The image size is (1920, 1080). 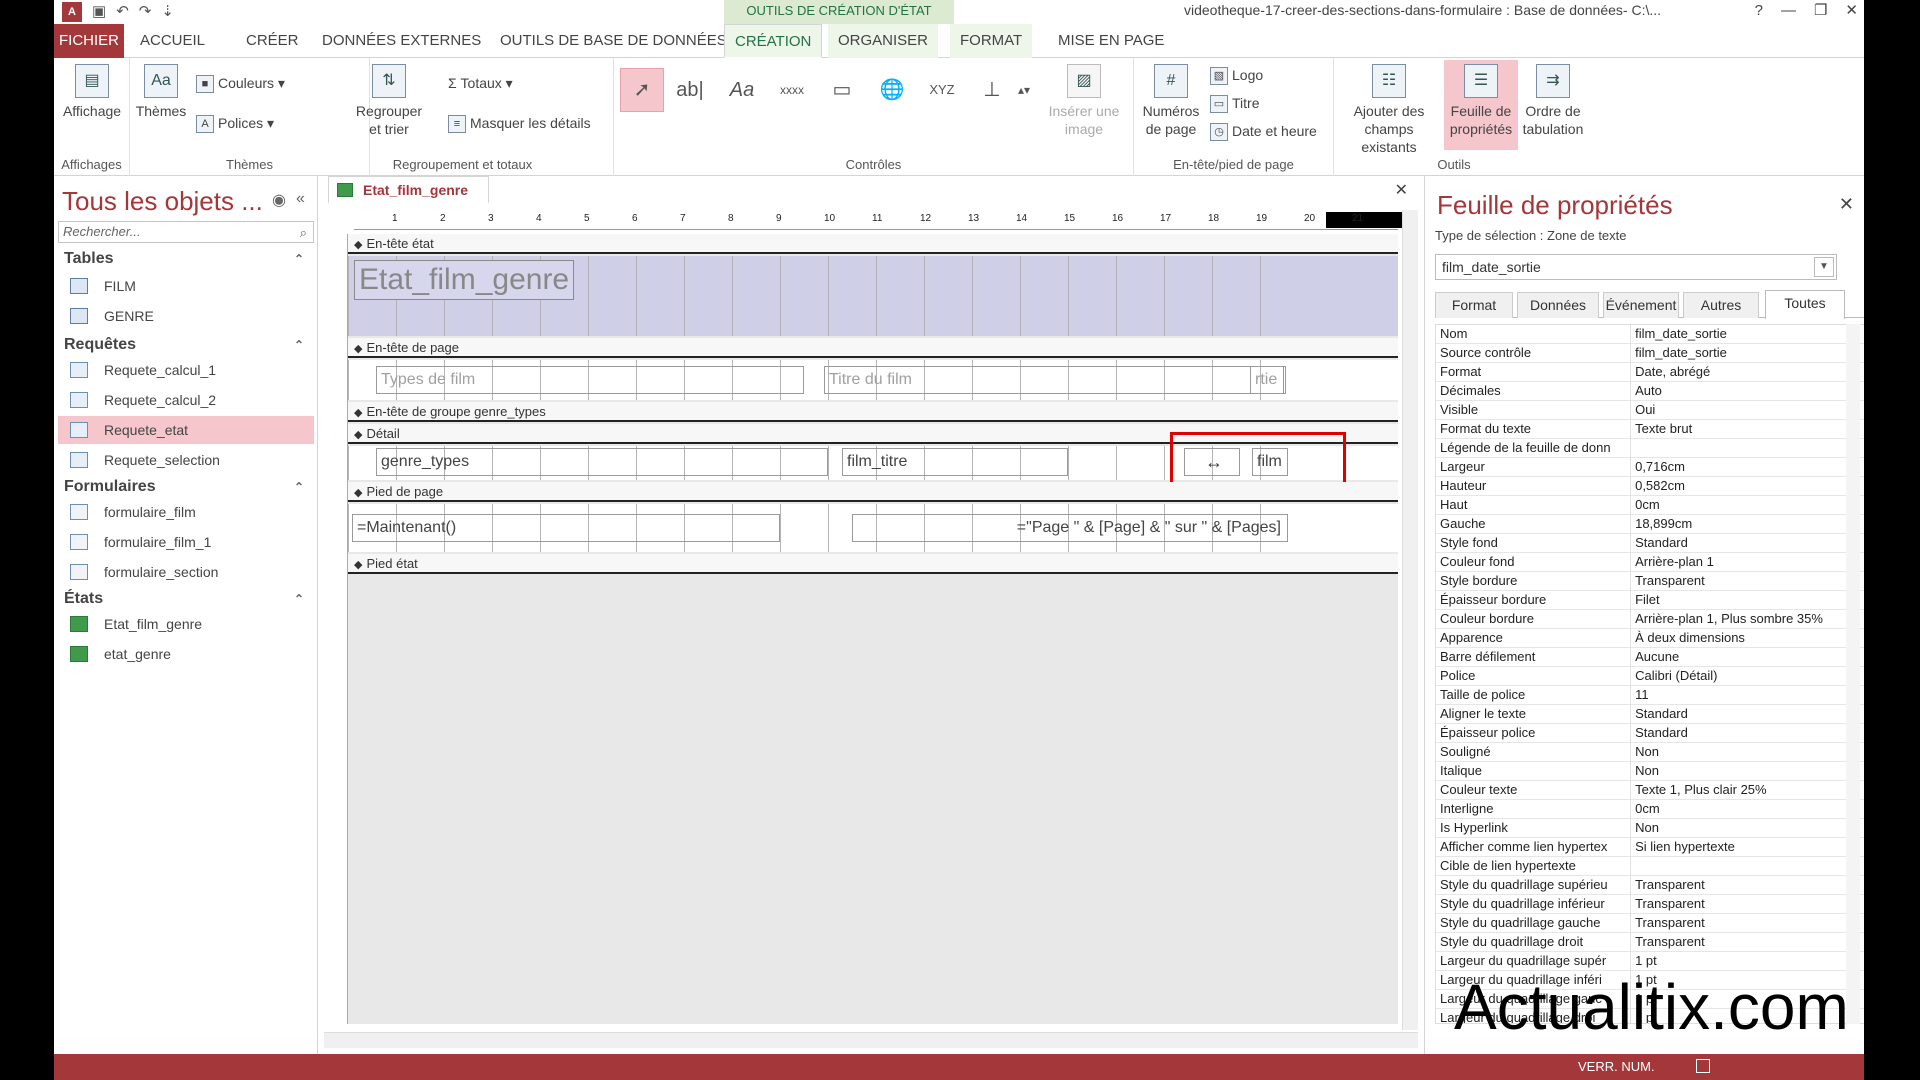 What do you see at coordinates (1650, 448) in the screenshot?
I see `property-row: Légende de la feuille de donn` at bounding box center [1650, 448].